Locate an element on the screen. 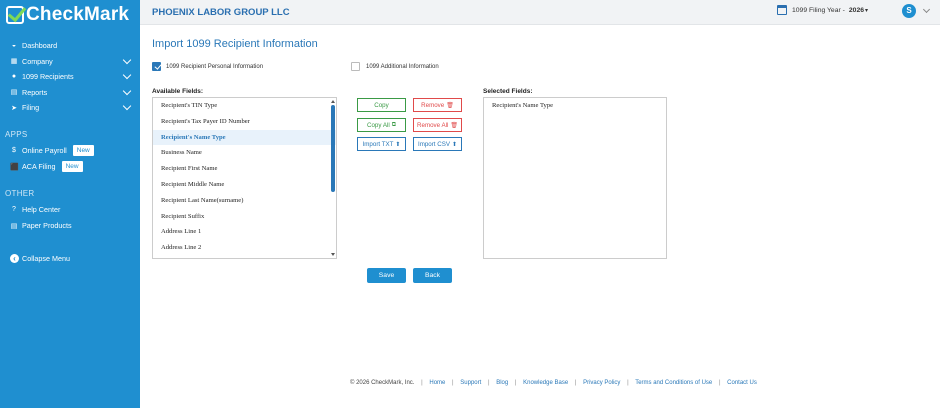 Image resolution: width=940 pixels, height=408 pixels. list-item: Recipient's Tax Payer ID Number is located at coordinates (244, 122).